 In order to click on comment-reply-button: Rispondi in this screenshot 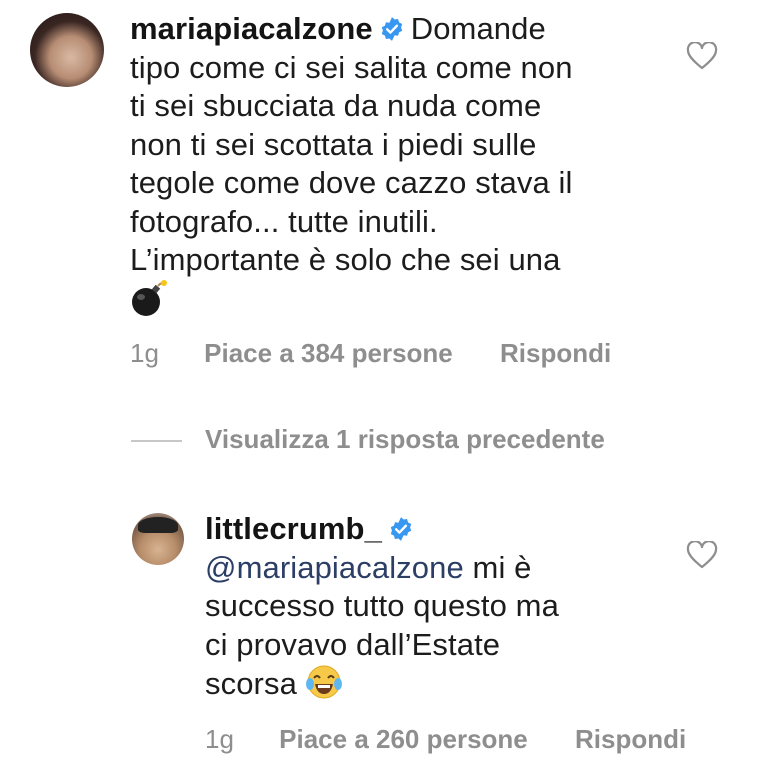, I will do `click(555, 353)`.